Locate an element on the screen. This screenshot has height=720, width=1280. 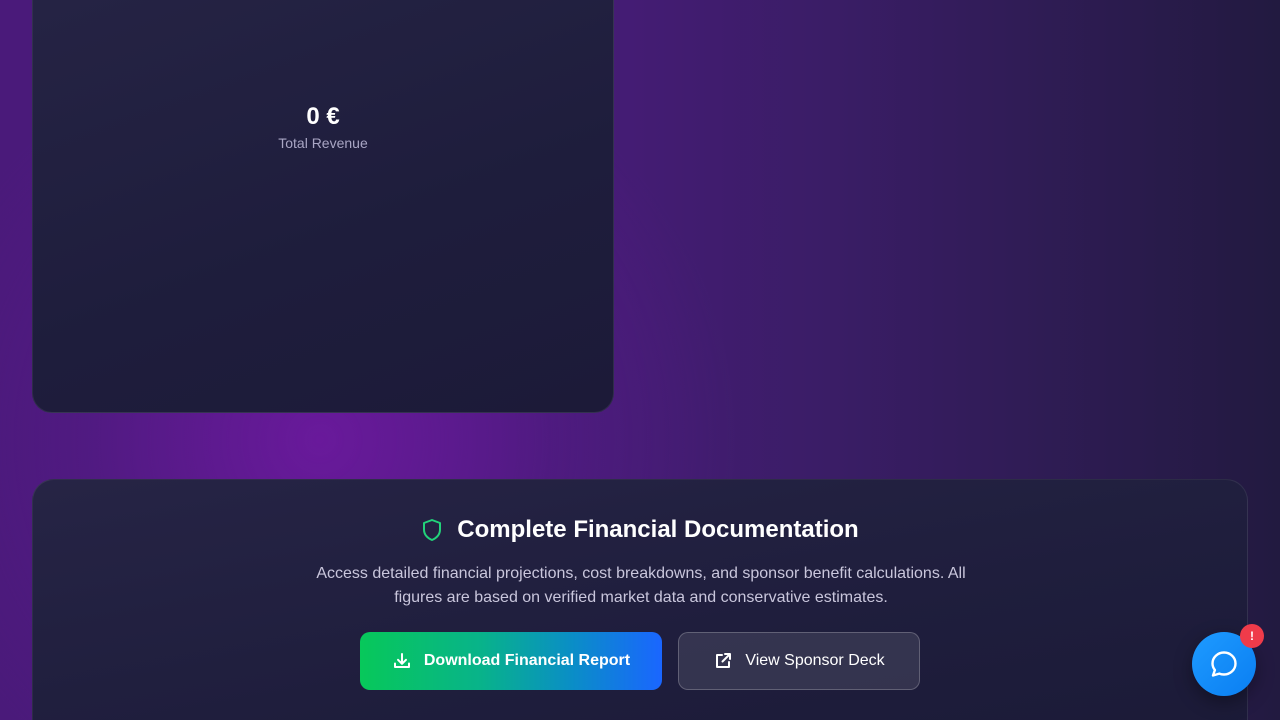
download-button-label: Download Financial Report is located at coordinates (527, 660).